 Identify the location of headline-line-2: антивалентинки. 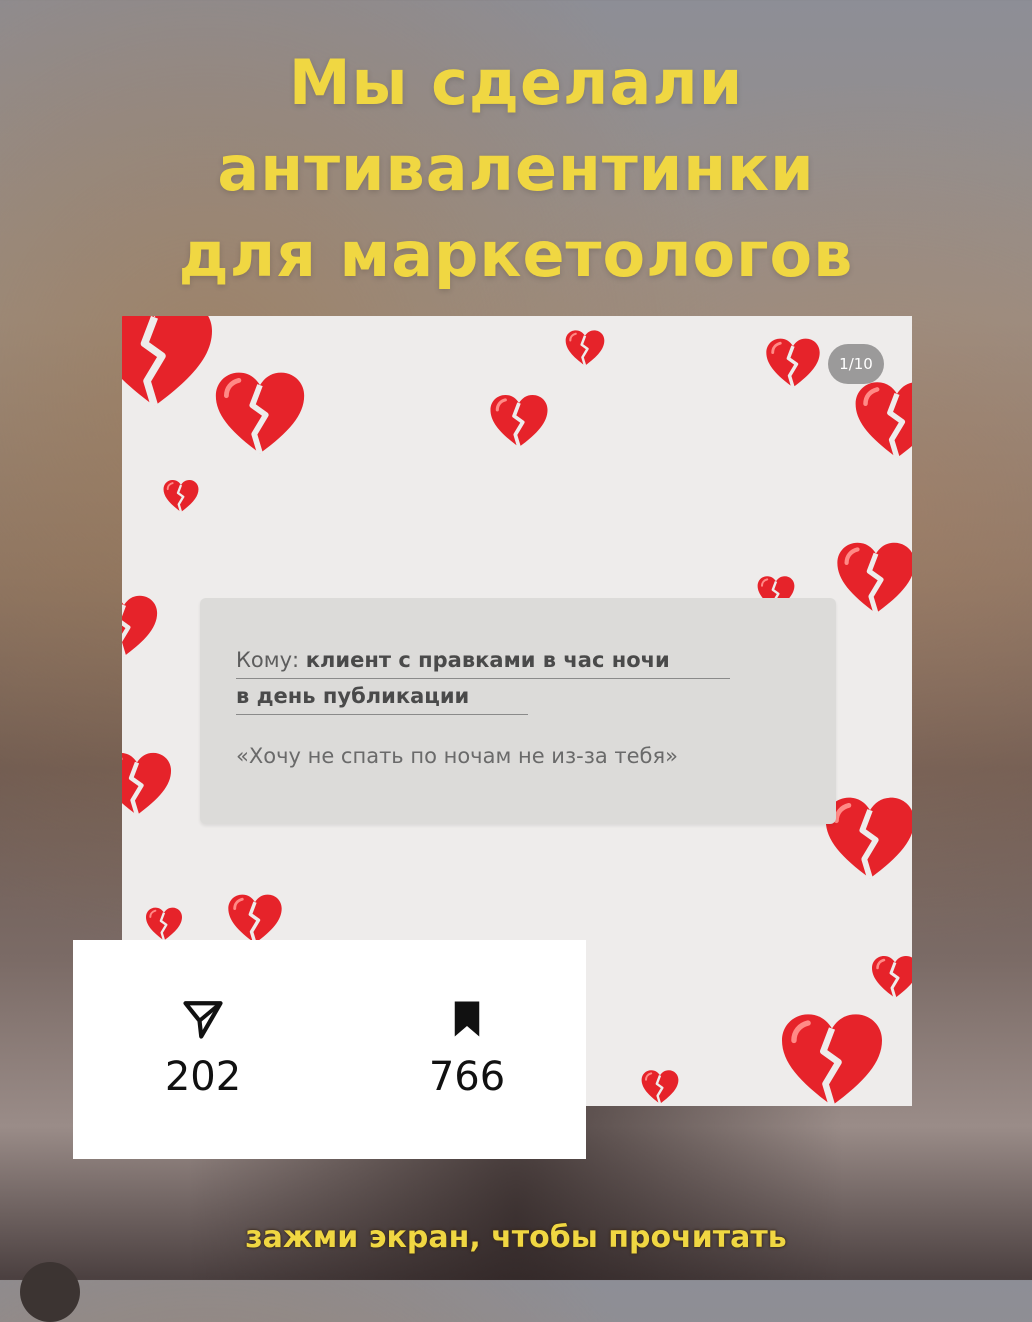
(516, 168).